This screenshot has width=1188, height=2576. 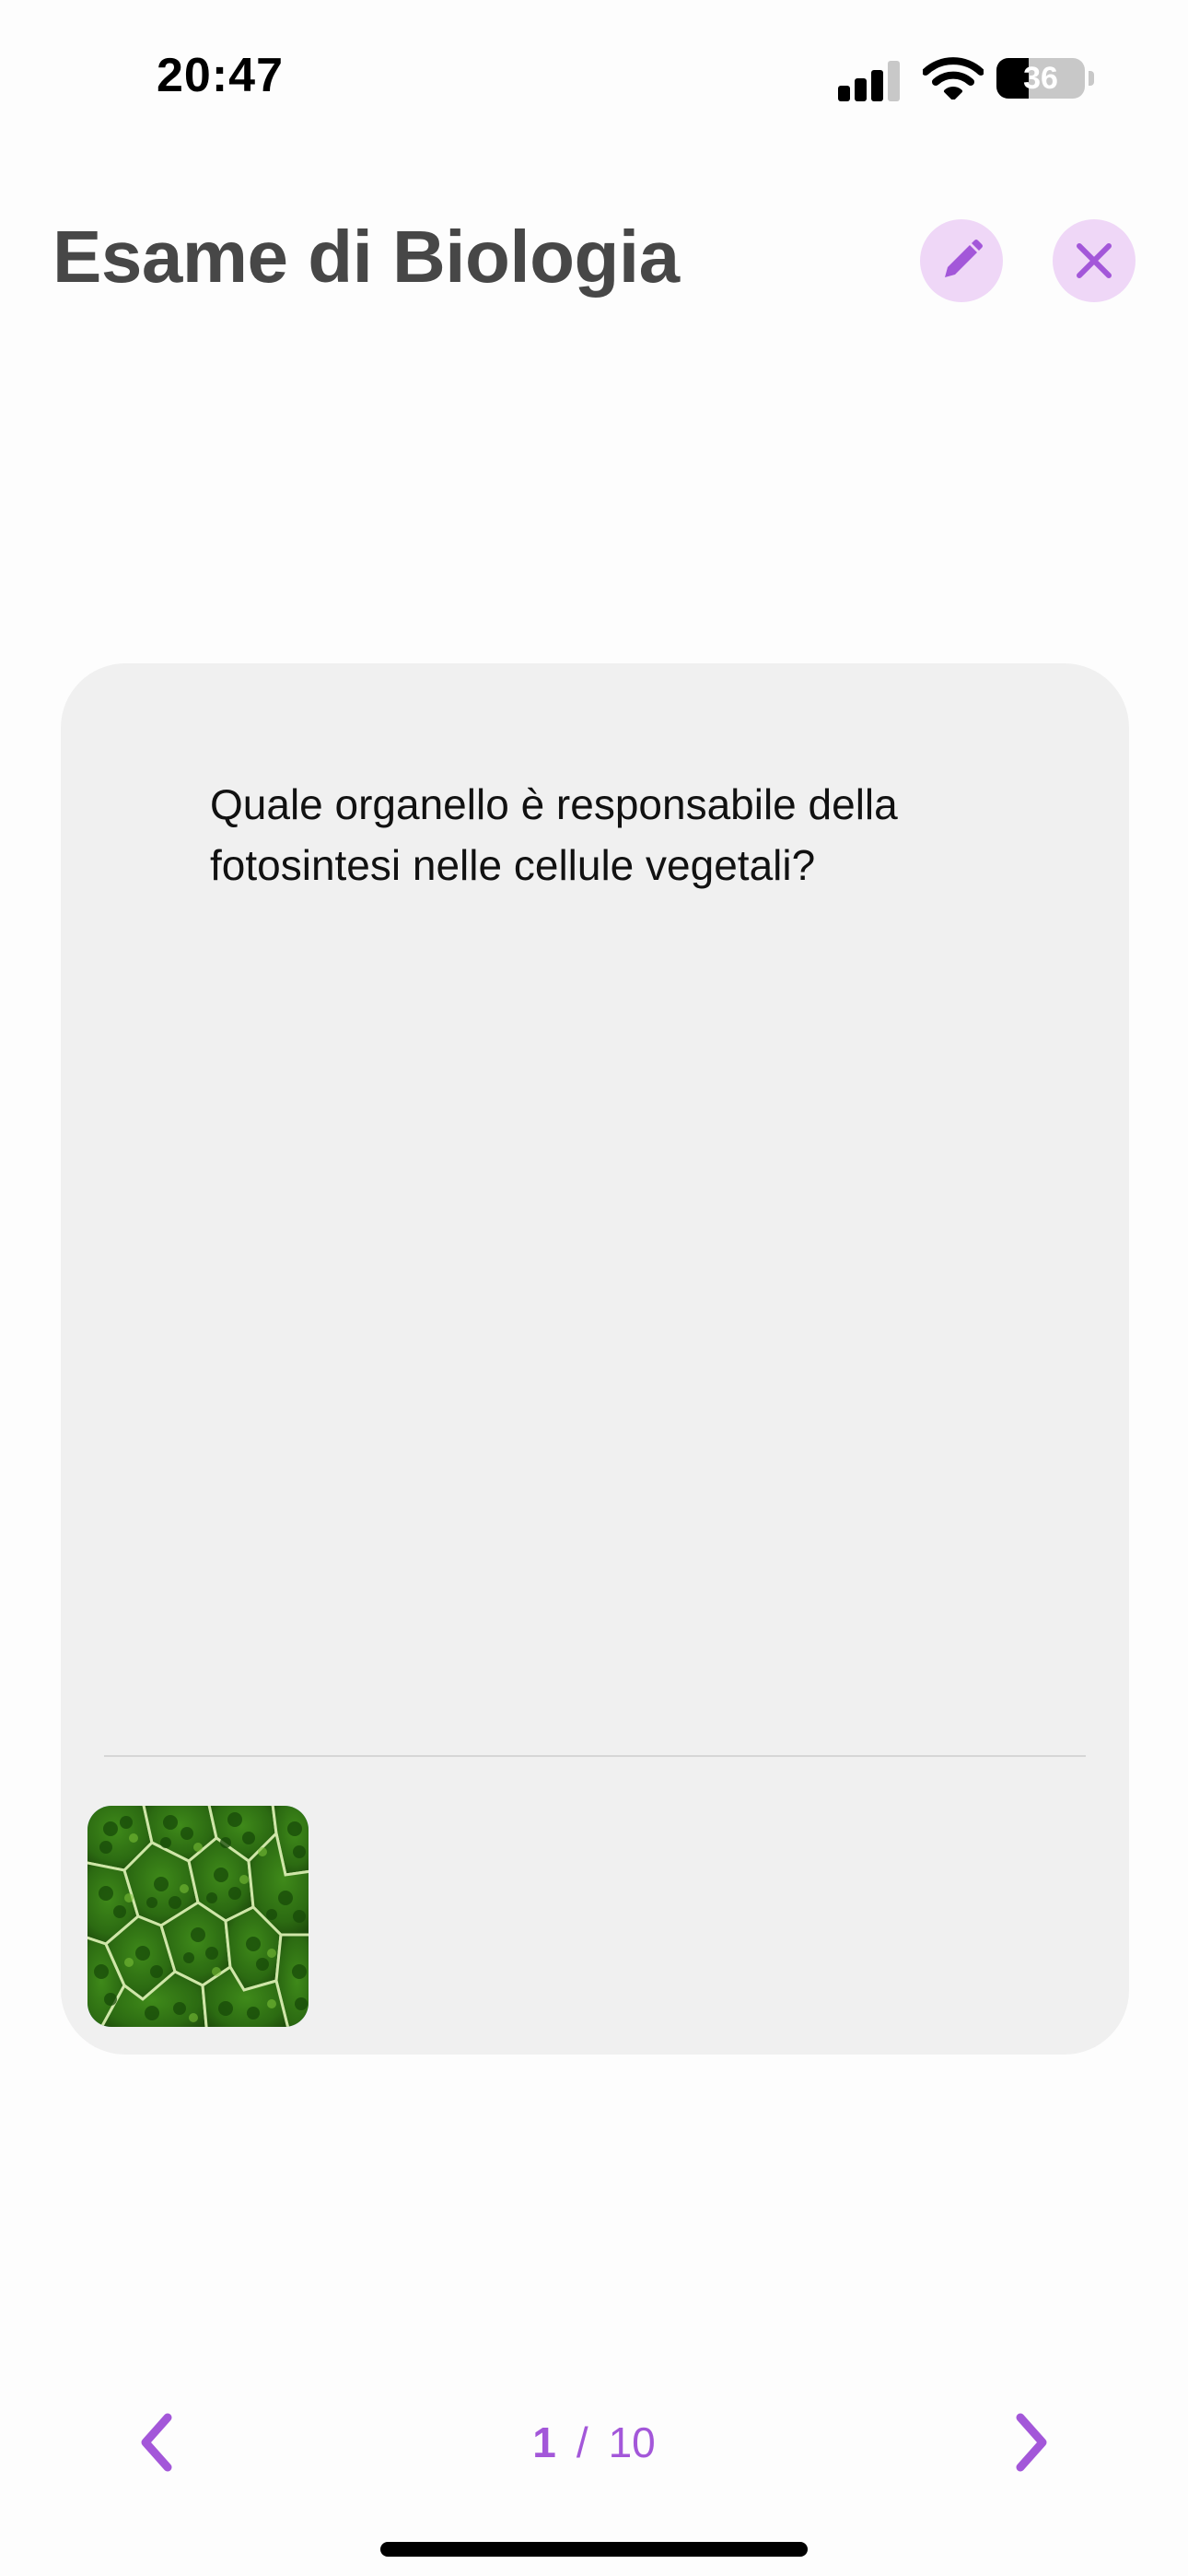 I want to click on battery-level: 36, so click(x=1040, y=78).